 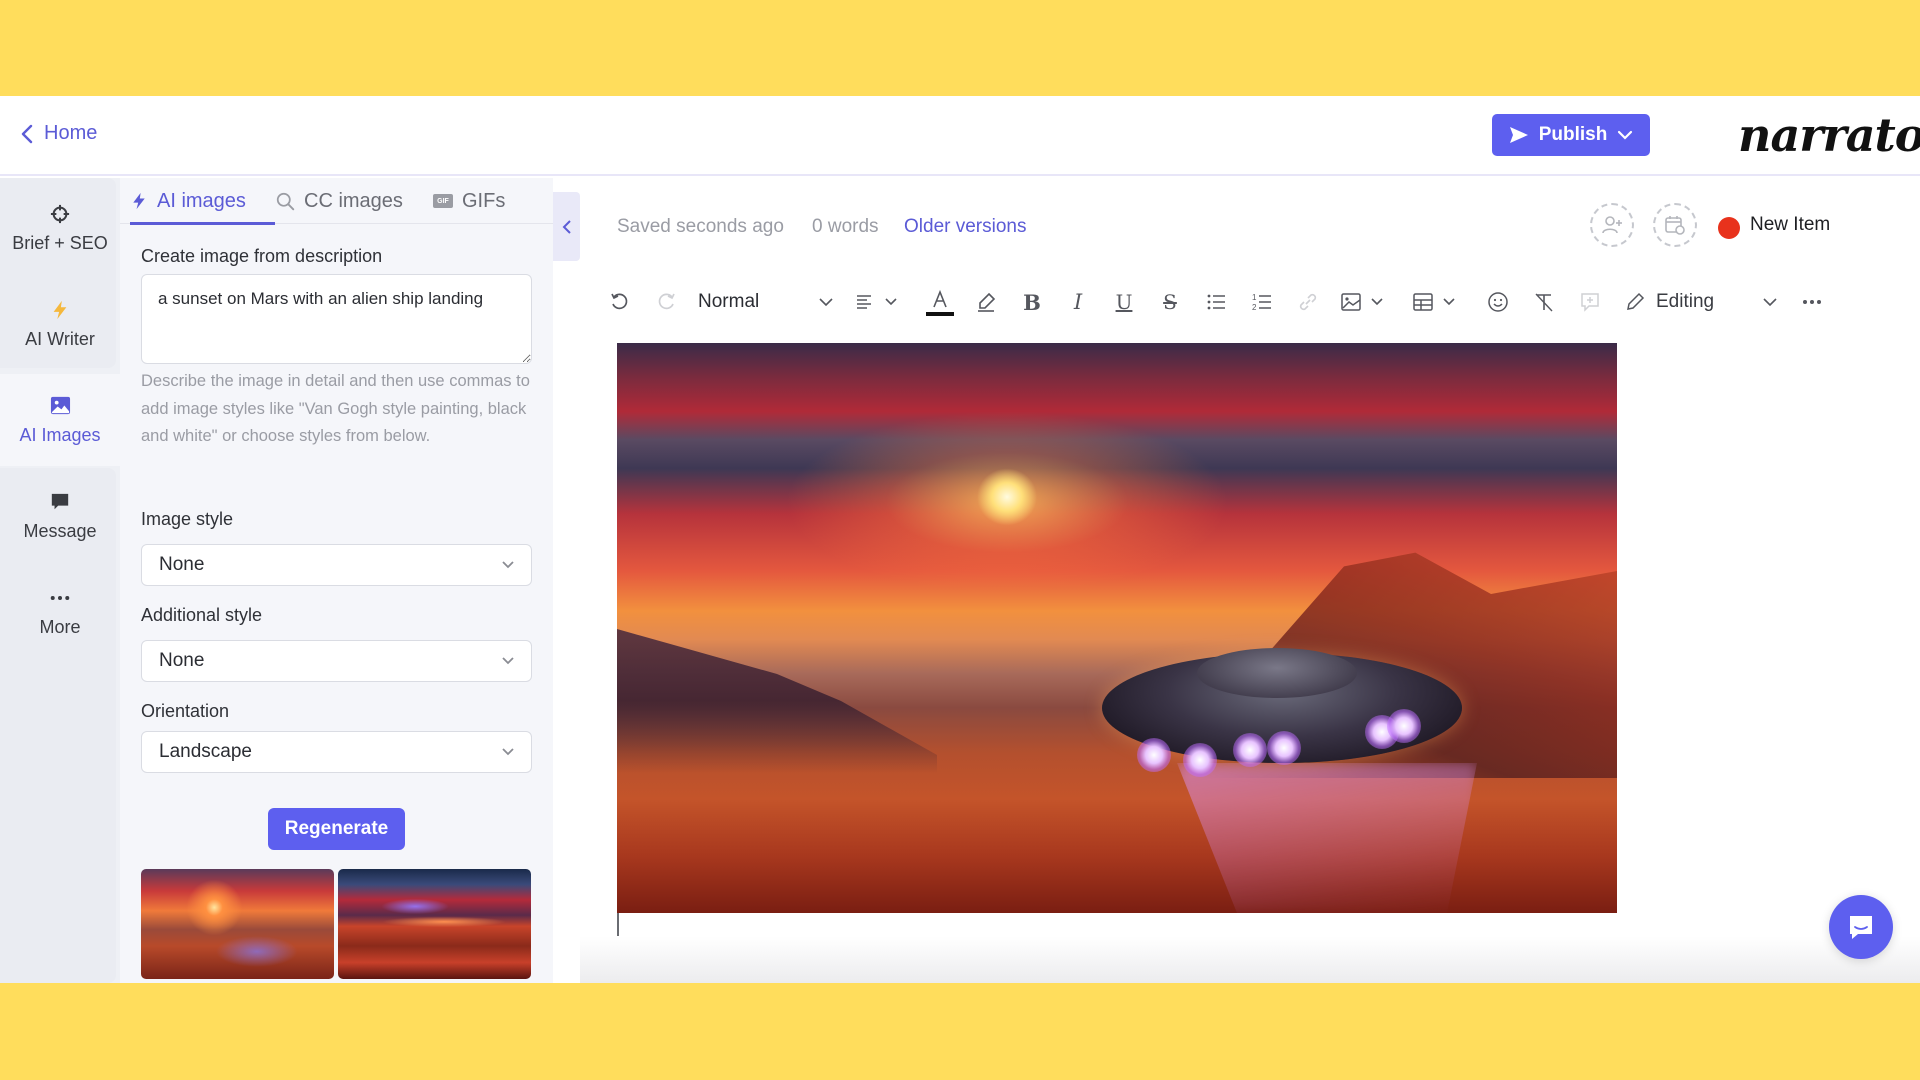 I want to click on assign-user-button, so click(x=1612, y=225).